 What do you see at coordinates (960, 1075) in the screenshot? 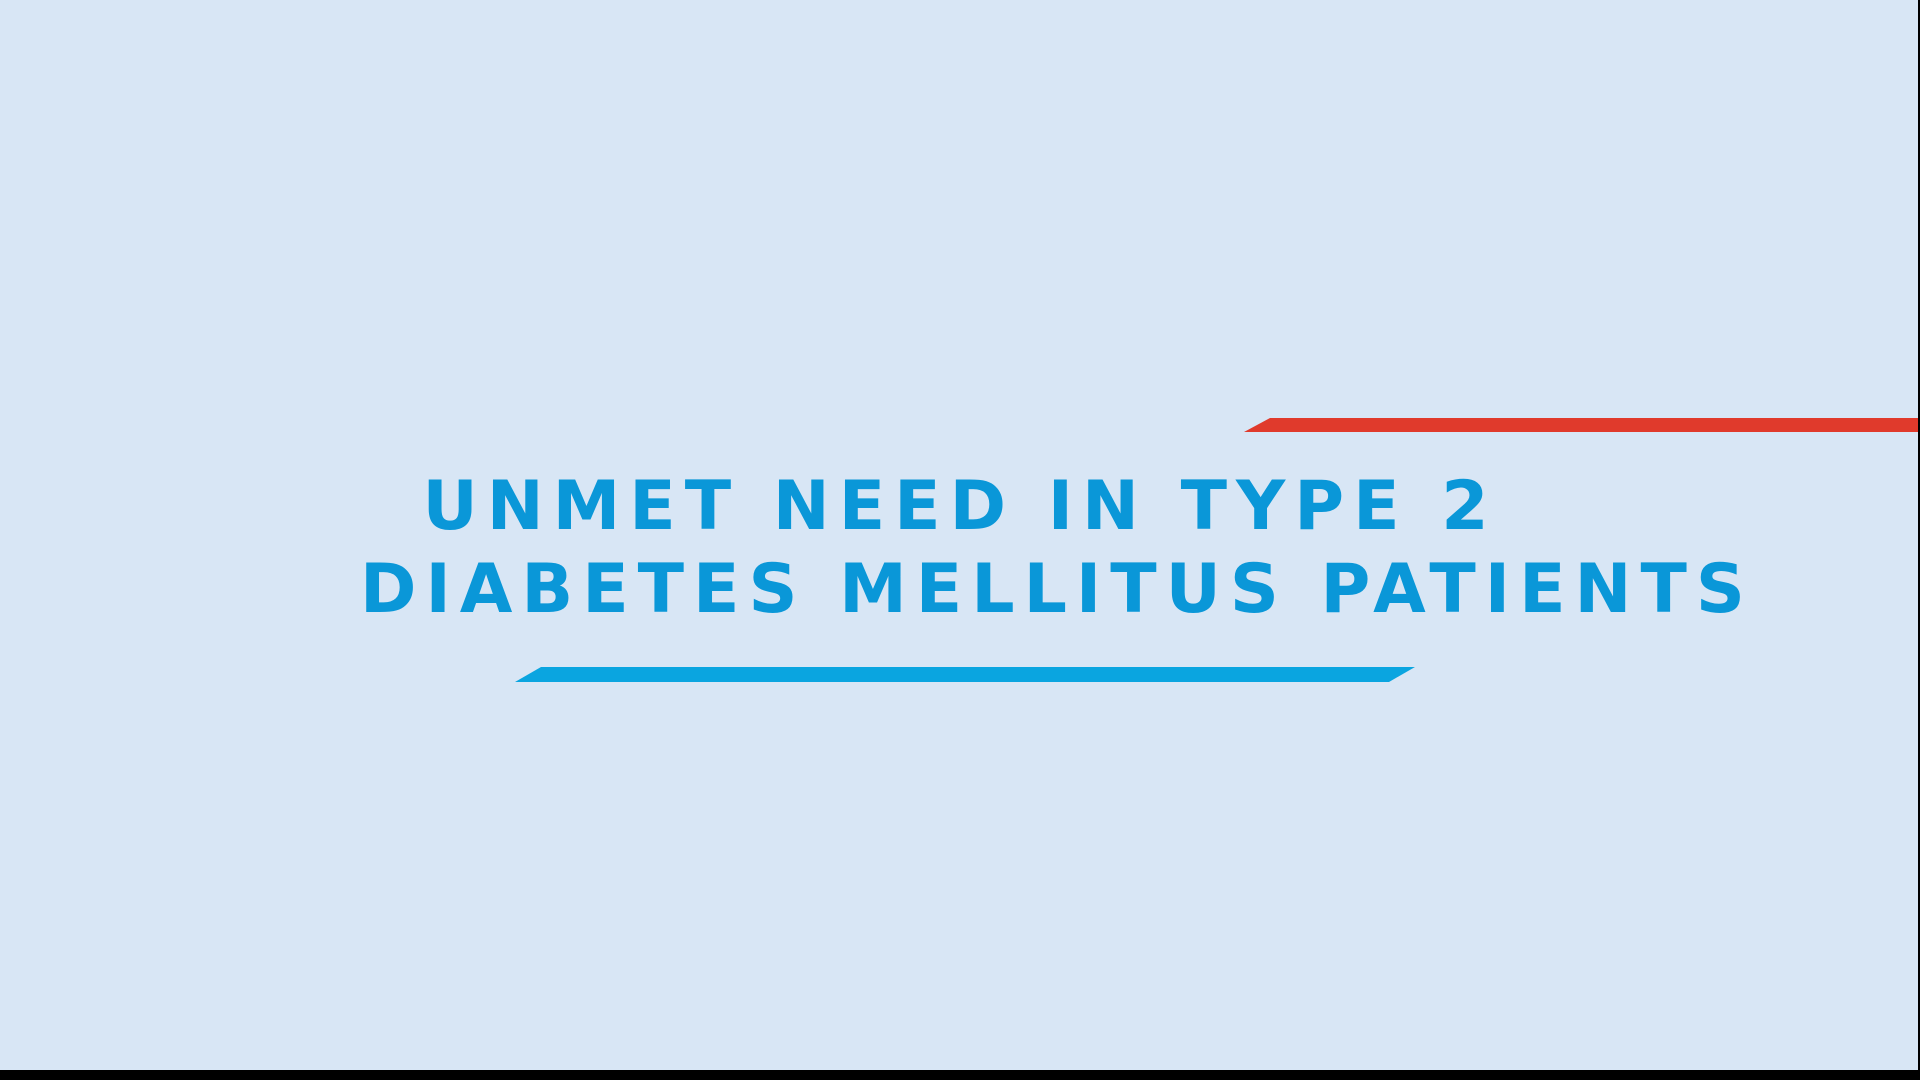
I see `bottom-letterbox-bar` at bounding box center [960, 1075].